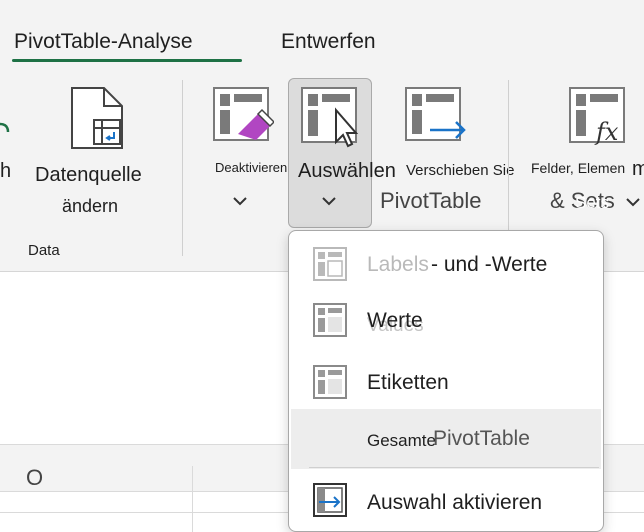 The width and height of the screenshot is (644, 532). Describe the element at coordinates (5, 127) in the screenshot. I see `refresh-icon` at that location.